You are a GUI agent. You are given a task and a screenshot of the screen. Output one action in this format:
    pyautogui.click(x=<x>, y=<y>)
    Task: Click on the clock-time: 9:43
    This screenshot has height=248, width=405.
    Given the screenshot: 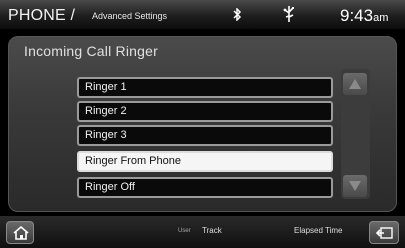 What is the action you would take?
    pyautogui.click(x=357, y=15)
    